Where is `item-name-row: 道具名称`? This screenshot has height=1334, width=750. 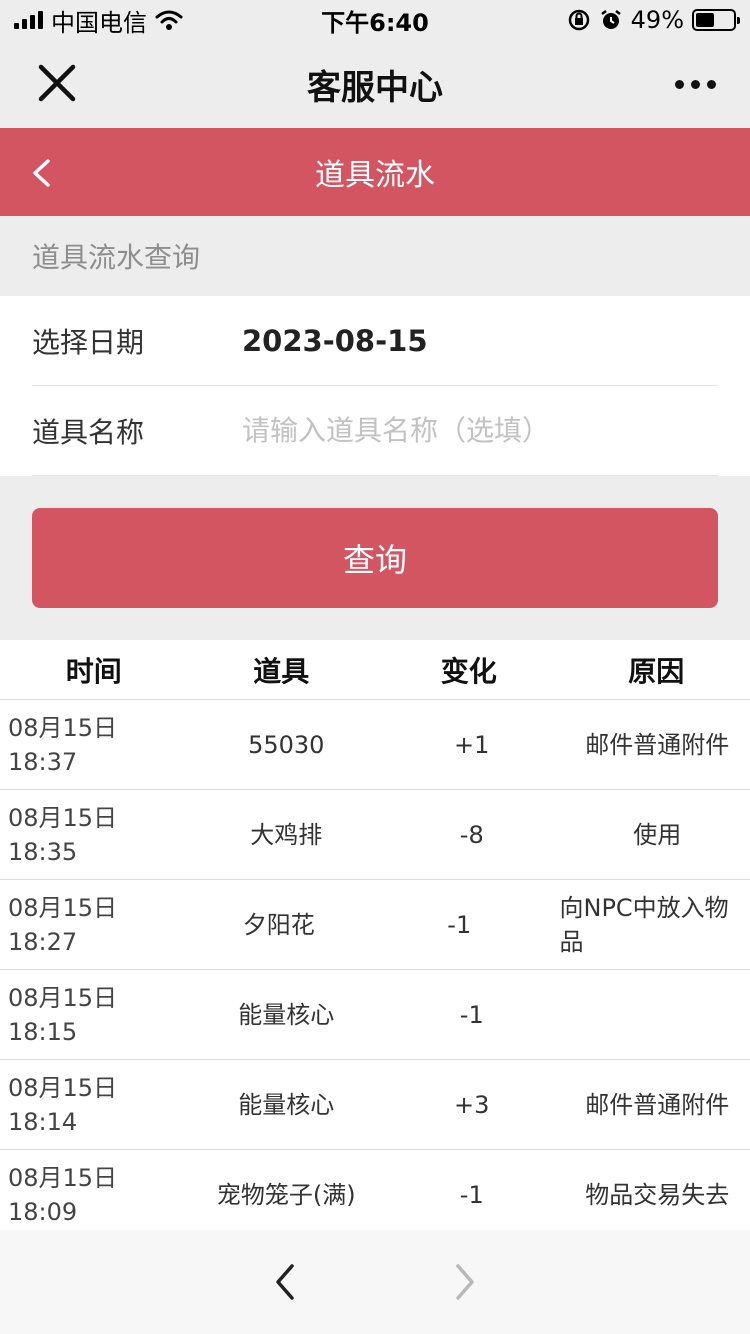 item-name-row: 道具名称 is located at coordinates (375, 431).